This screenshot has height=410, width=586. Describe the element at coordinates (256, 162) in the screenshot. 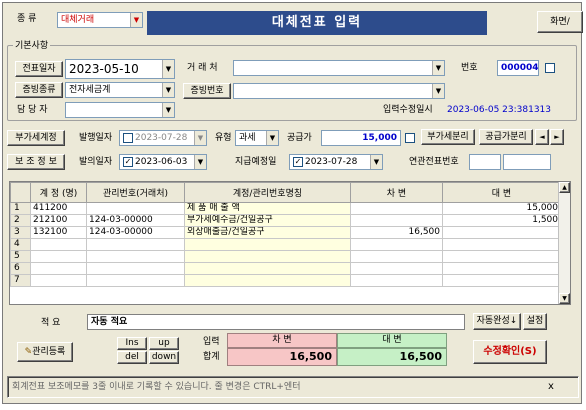

I see `due-date-label: 지급예정일` at that location.